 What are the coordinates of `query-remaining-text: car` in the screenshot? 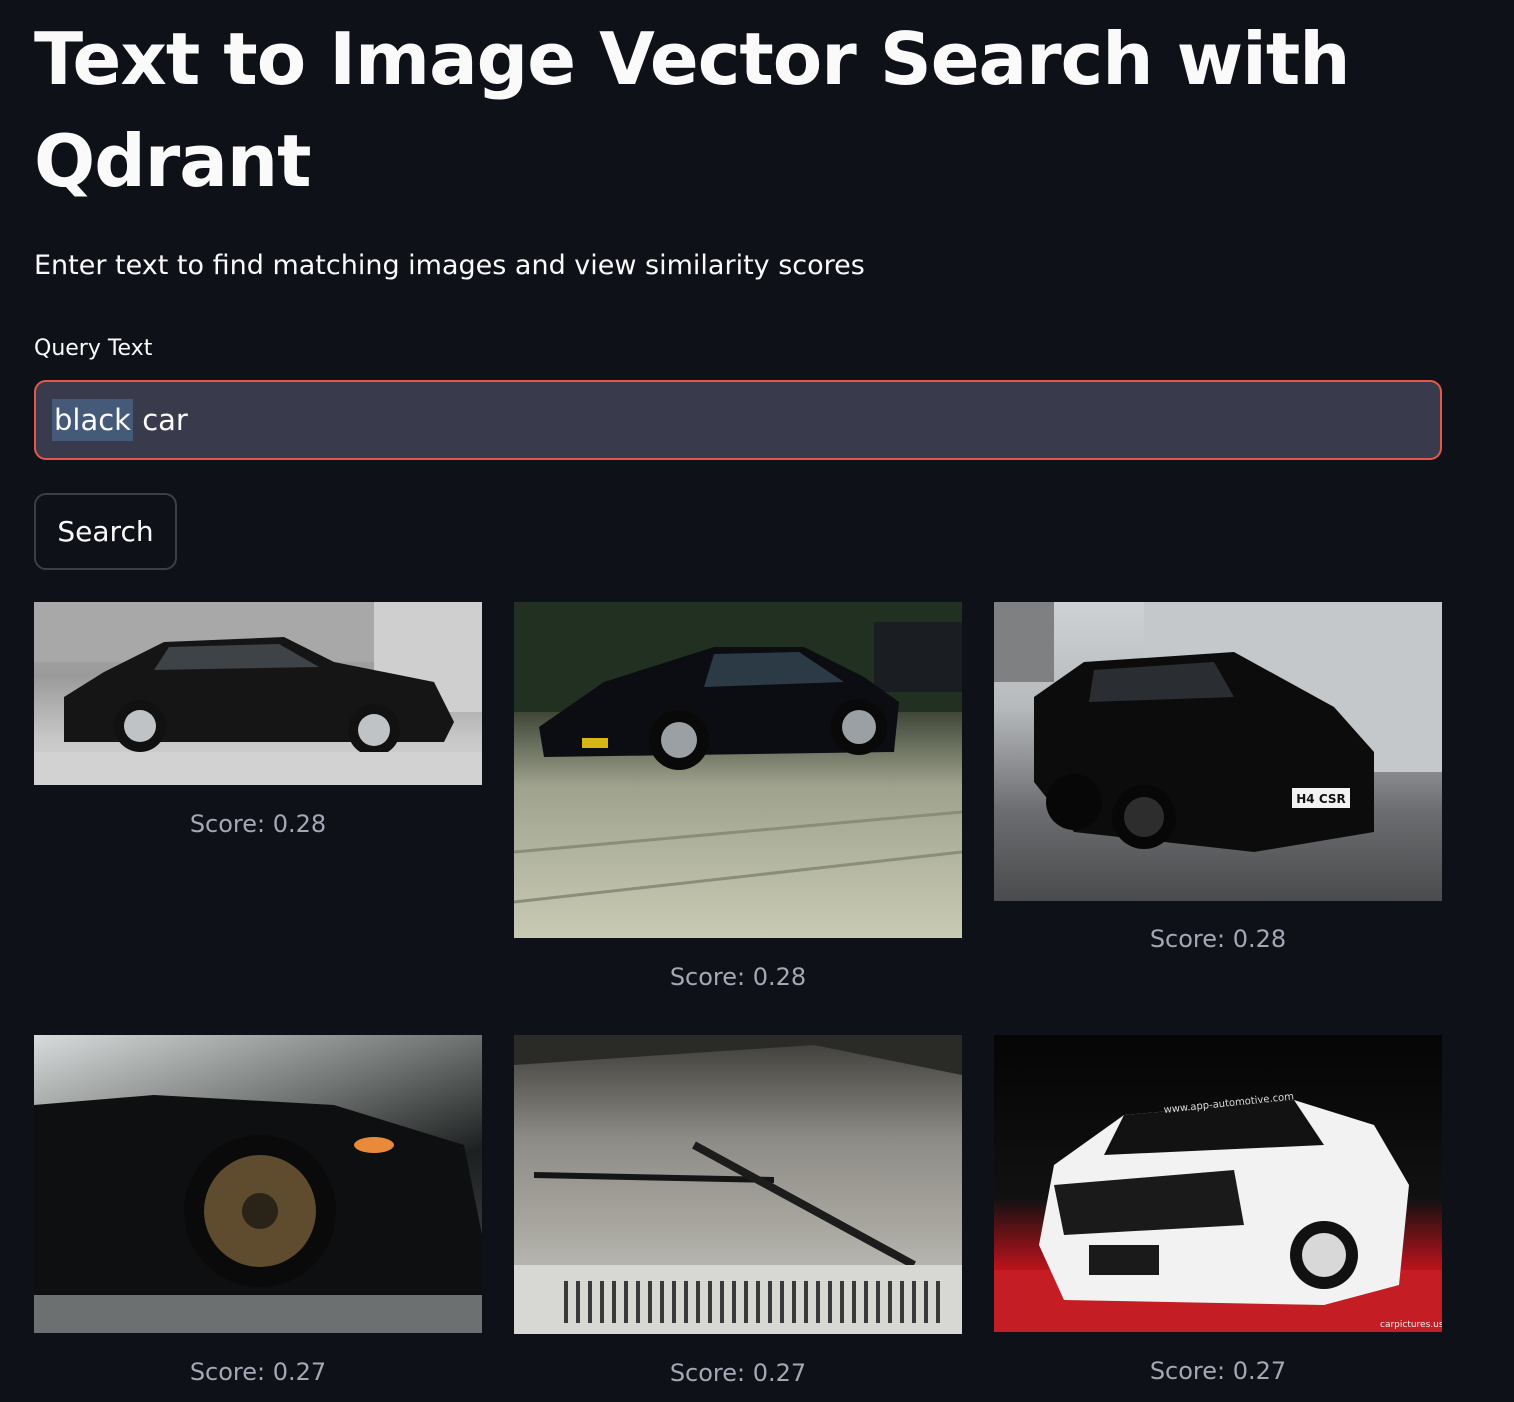 It's located at (160, 420).